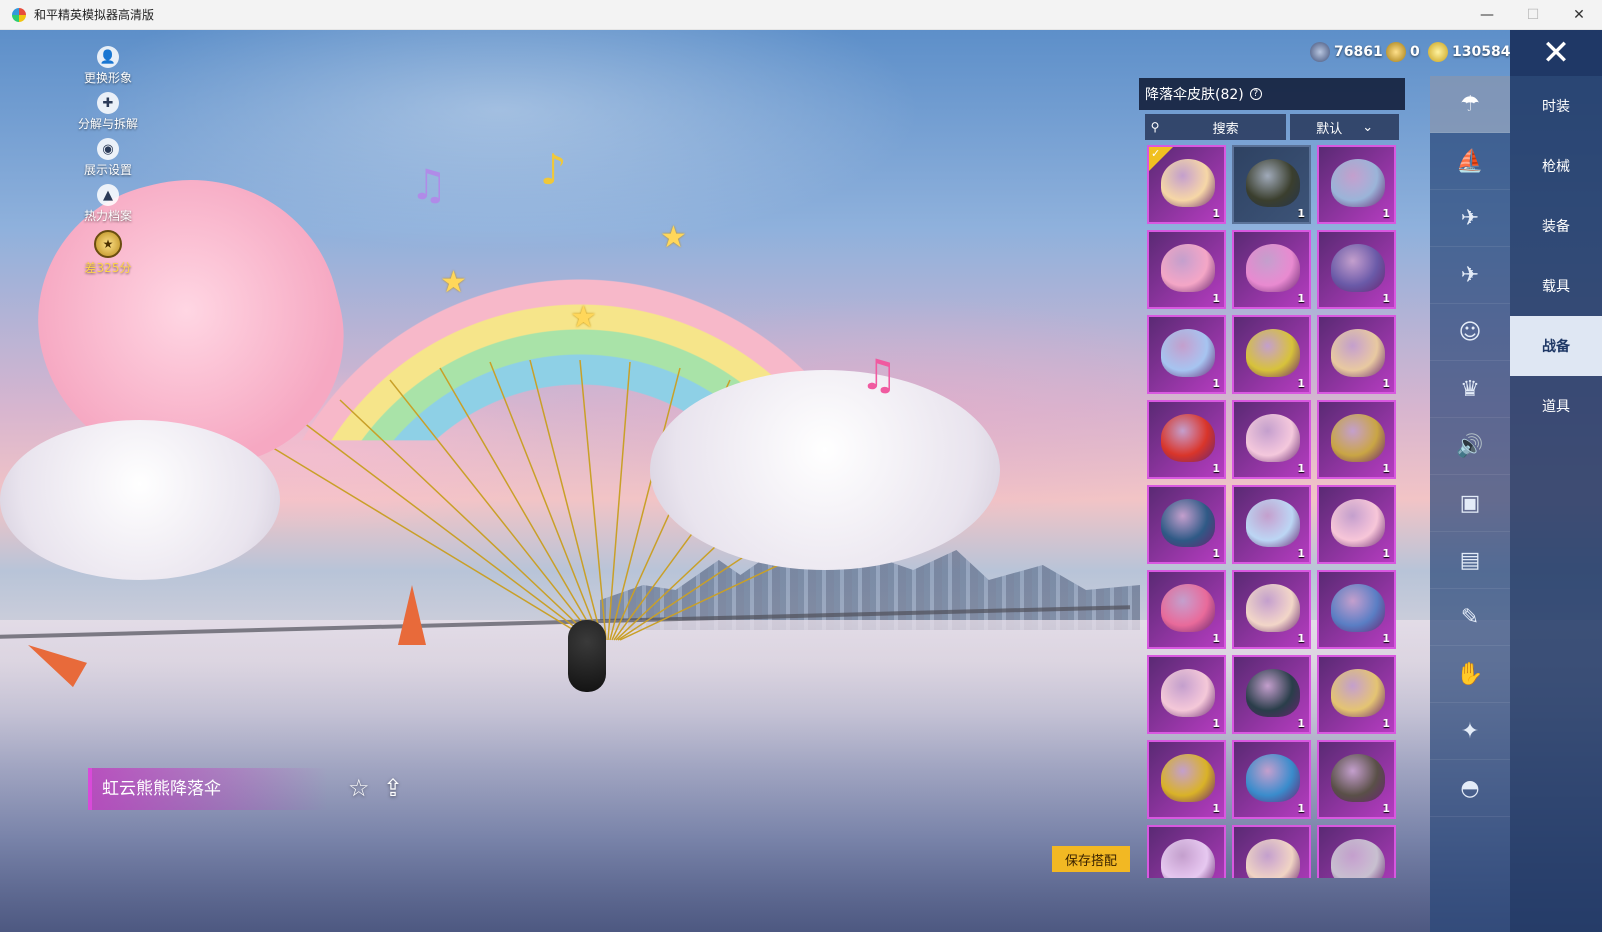 Image resolution: width=1602 pixels, height=932 pixels. What do you see at coordinates (1470, 218) in the screenshot?
I see `tab-drone-icon: ✈` at bounding box center [1470, 218].